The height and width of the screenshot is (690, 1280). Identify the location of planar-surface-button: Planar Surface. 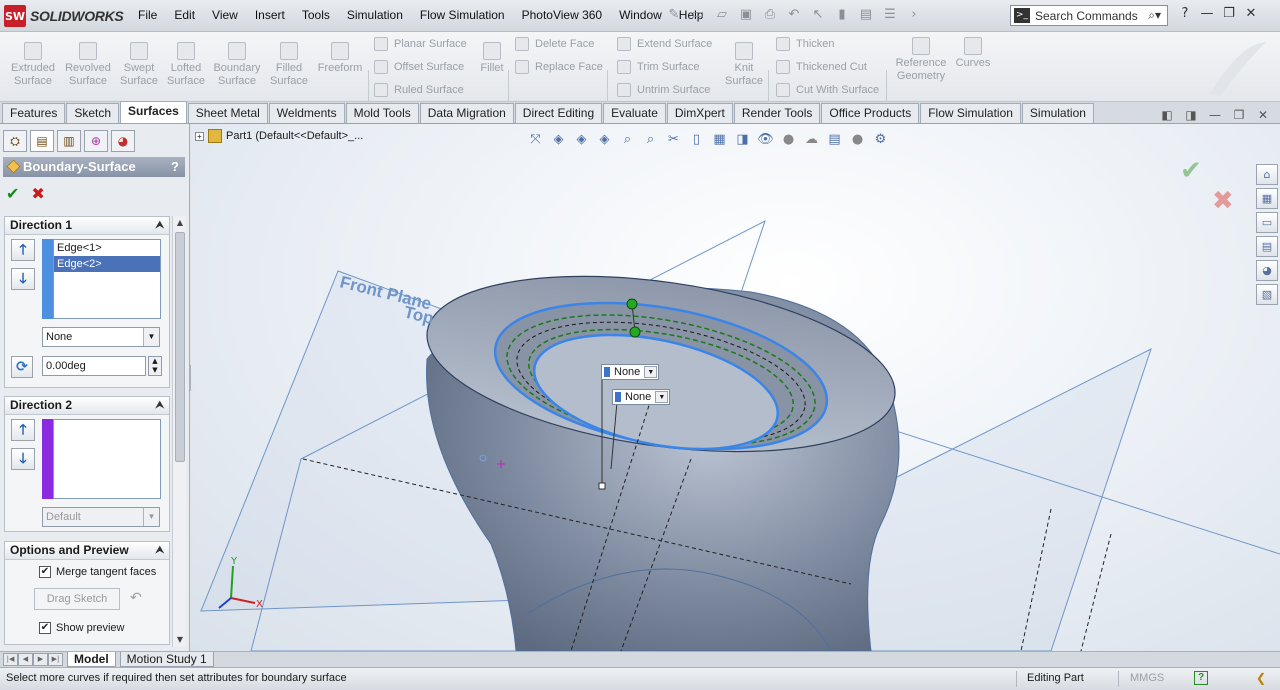
(420, 44).